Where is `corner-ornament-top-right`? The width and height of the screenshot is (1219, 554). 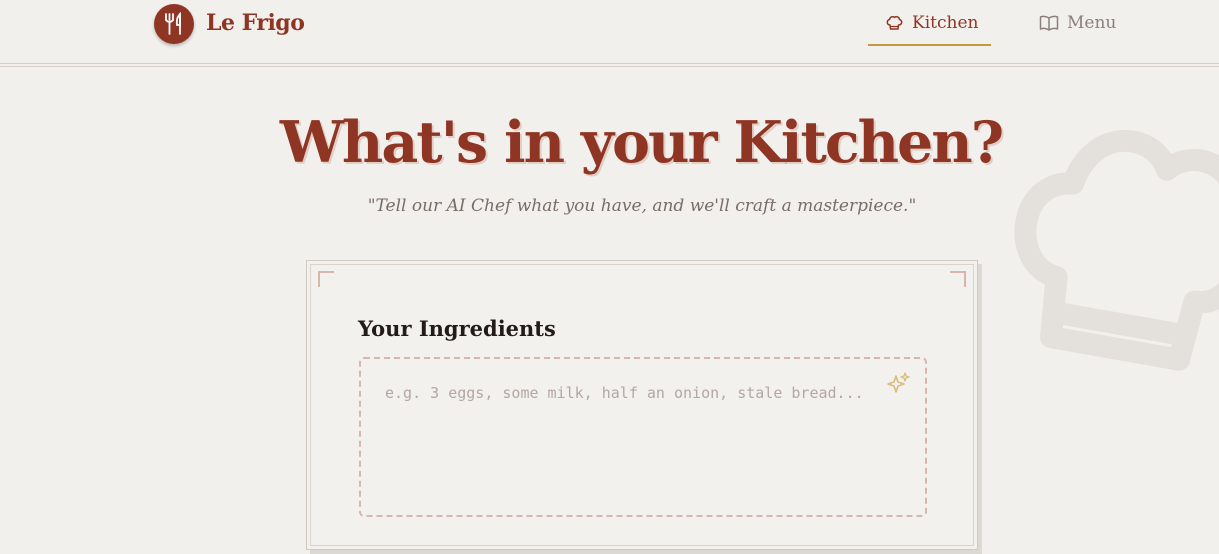 corner-ornament-top-right is located at coordinates (958, 279).